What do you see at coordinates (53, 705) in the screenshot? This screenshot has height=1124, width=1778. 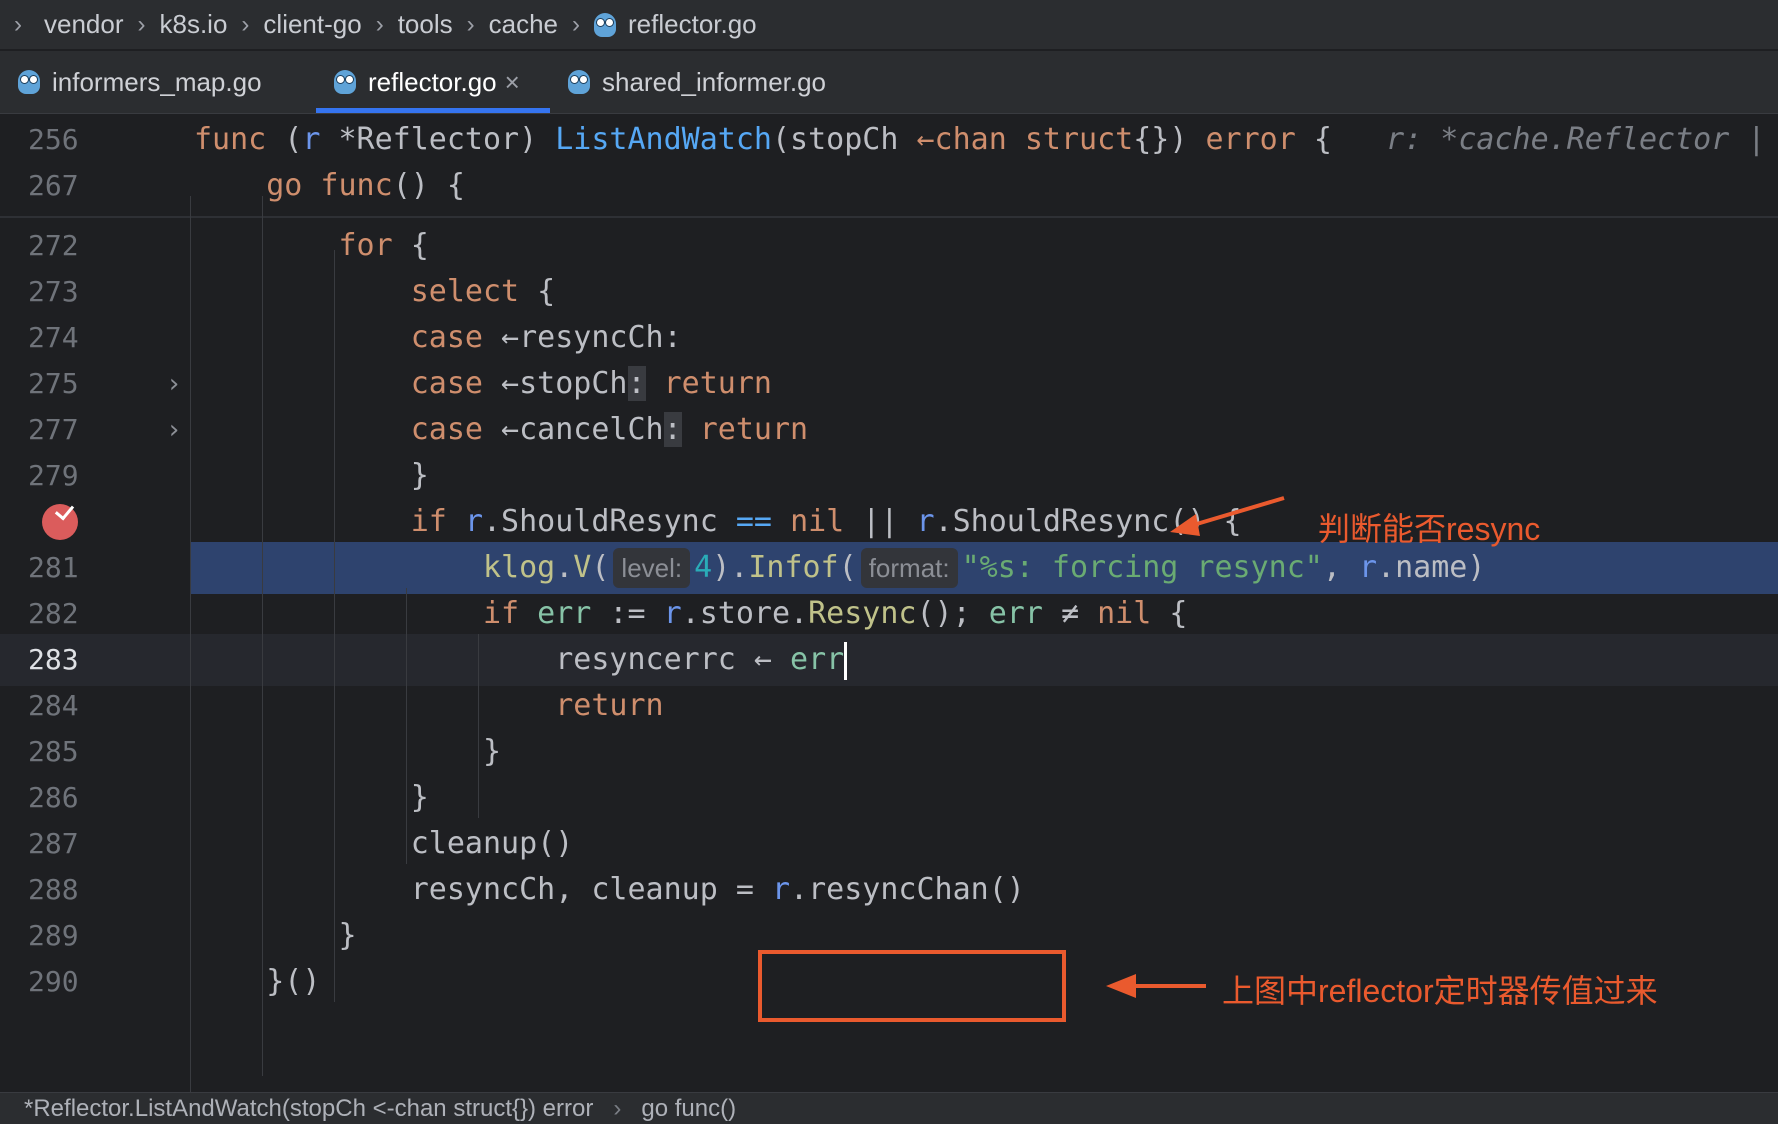 I see `line-number: 284` at bounding box center [53, 705].